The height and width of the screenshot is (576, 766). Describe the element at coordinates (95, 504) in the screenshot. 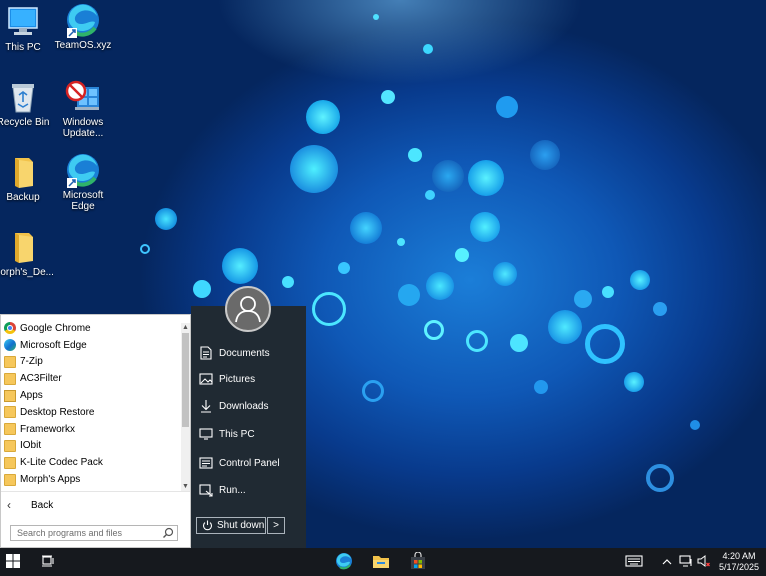

I see `back-button: ‹ Back` at that location.